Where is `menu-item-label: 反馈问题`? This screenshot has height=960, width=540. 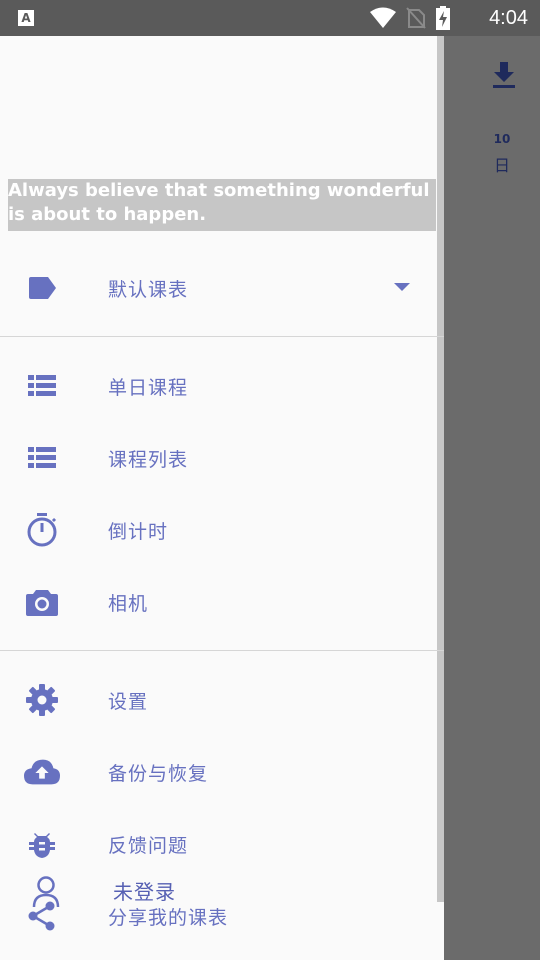 menu-item-label: 反馈问题 is located at coordinates (148, 845).